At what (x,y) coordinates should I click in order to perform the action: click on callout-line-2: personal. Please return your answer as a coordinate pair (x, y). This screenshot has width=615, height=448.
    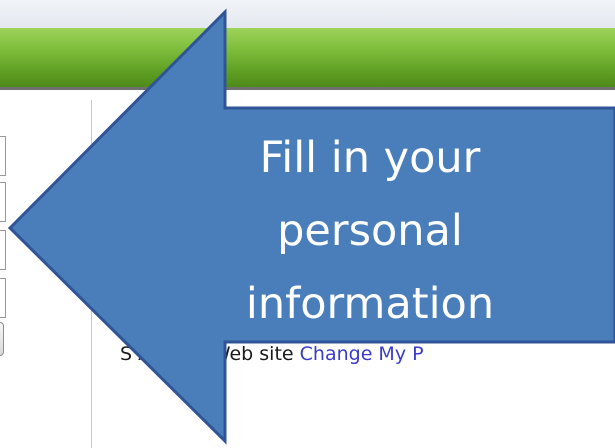
    Looking at the image, I should click on (370, 231).